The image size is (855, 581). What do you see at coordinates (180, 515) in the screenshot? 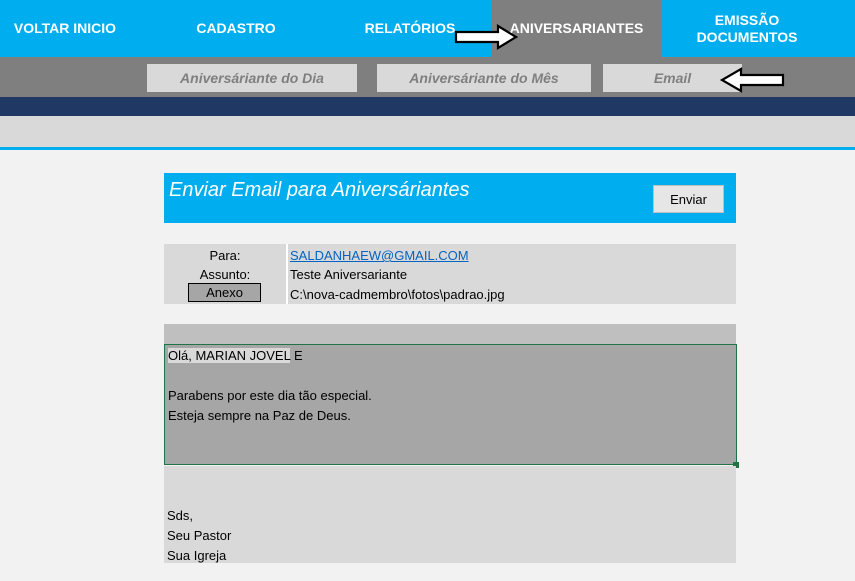
I see `signature-line-1: Sds,` at bounding box center [180, 515].